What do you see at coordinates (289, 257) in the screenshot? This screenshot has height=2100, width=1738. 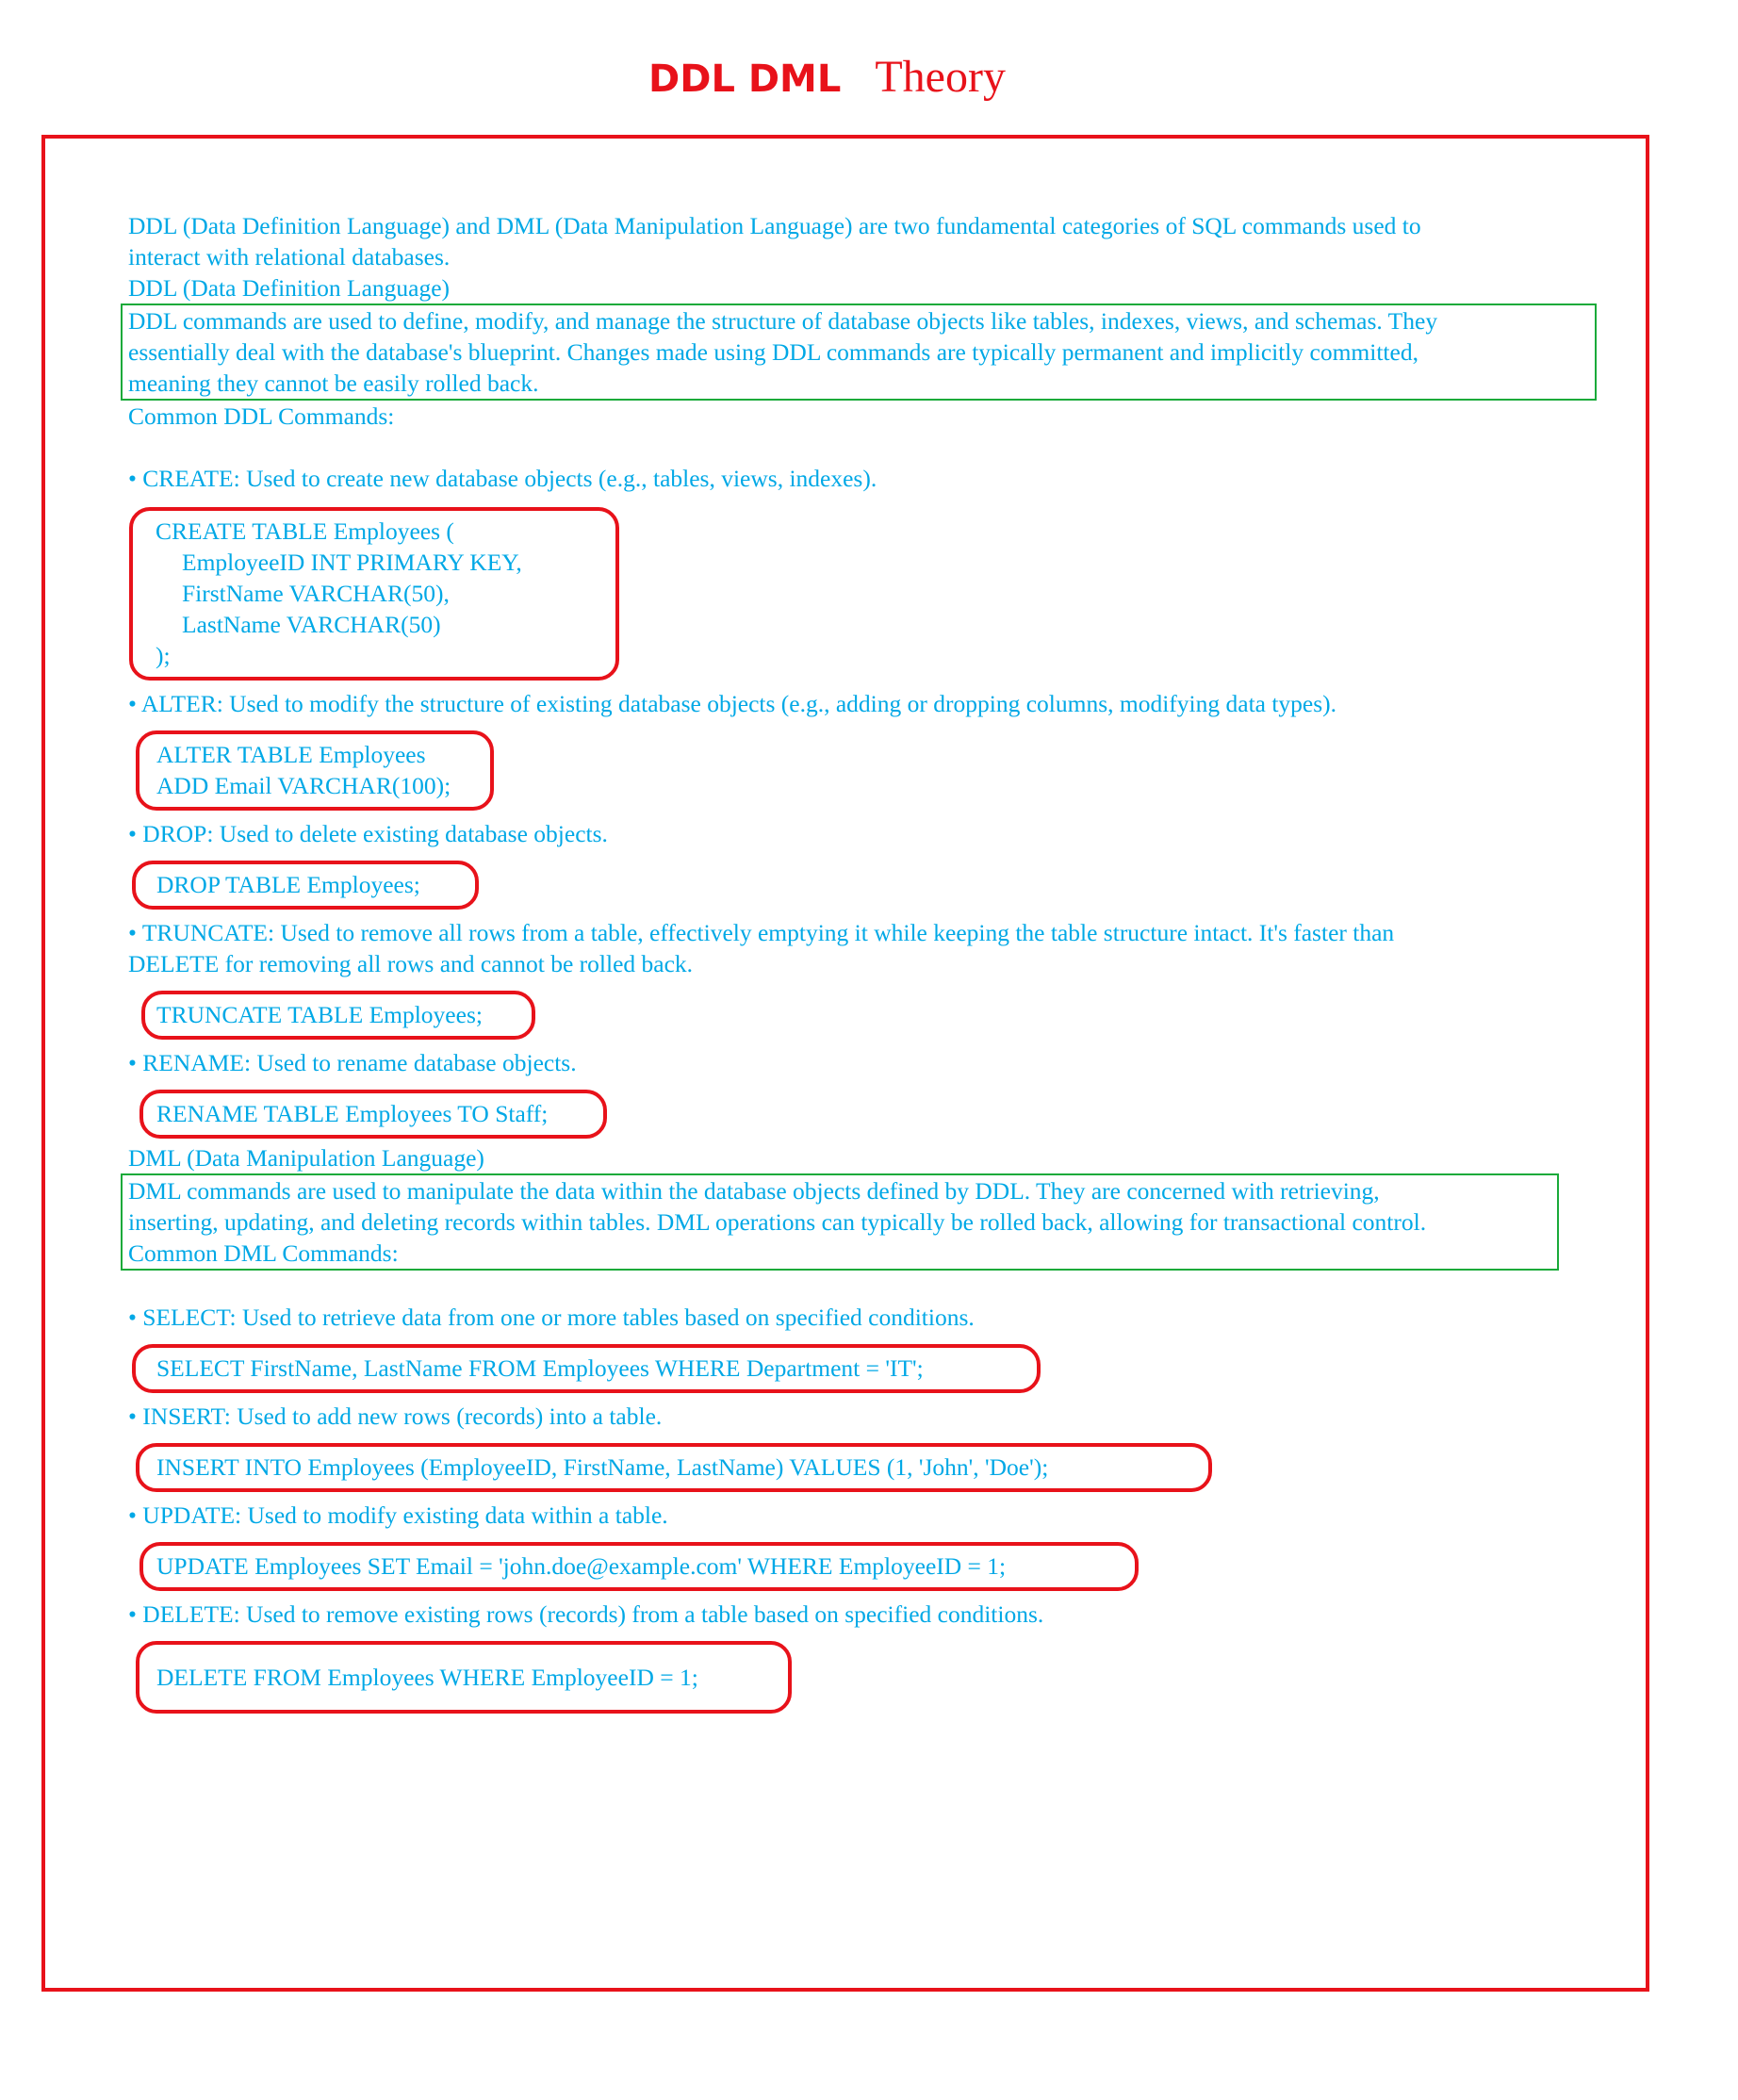 I see `intro-line-2: interact with relational databases.` at bounding box center [289, 257].